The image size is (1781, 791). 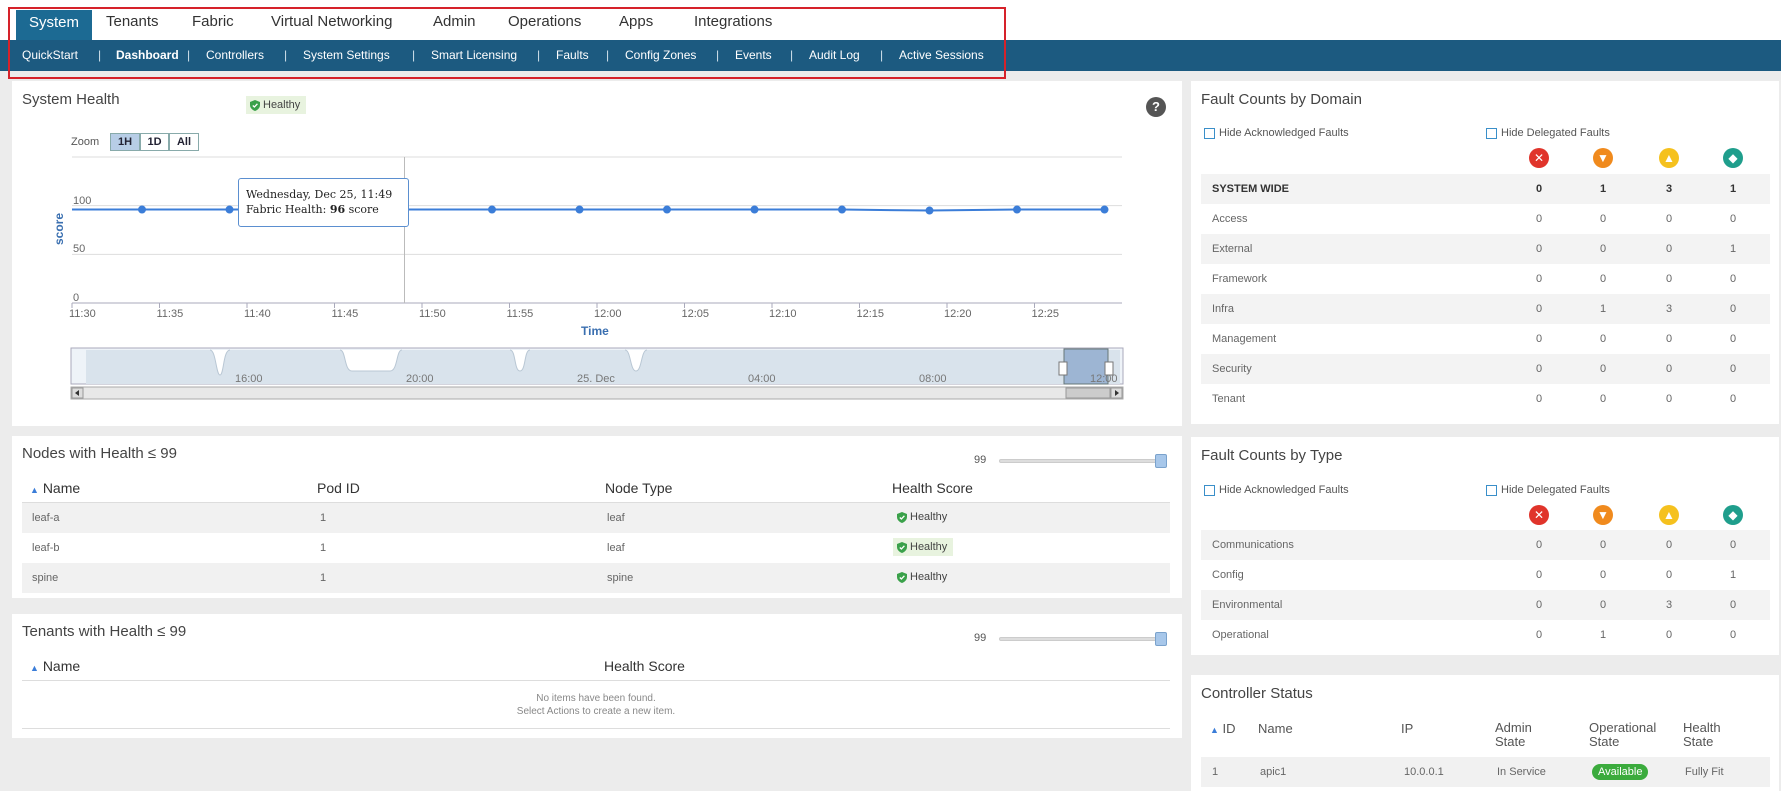 I want to click on zoom-all-button: All, so click(x=184, y=142).